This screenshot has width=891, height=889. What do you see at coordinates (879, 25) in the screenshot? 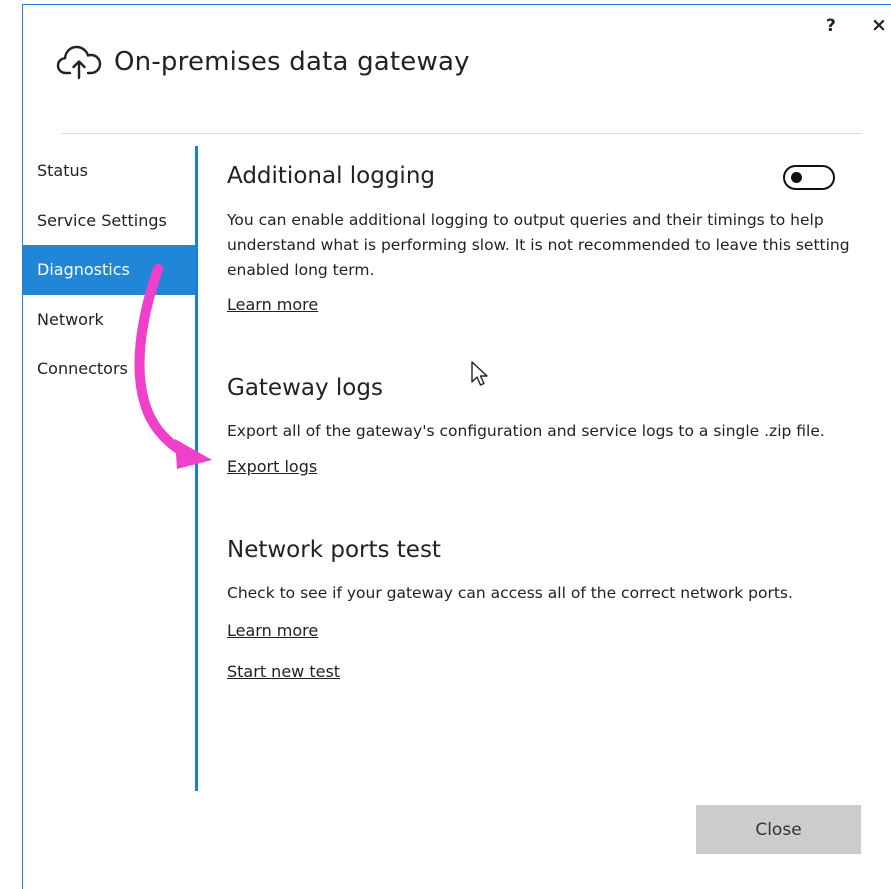
I see `window-close-button: ×` at bounding box center [879, 25].